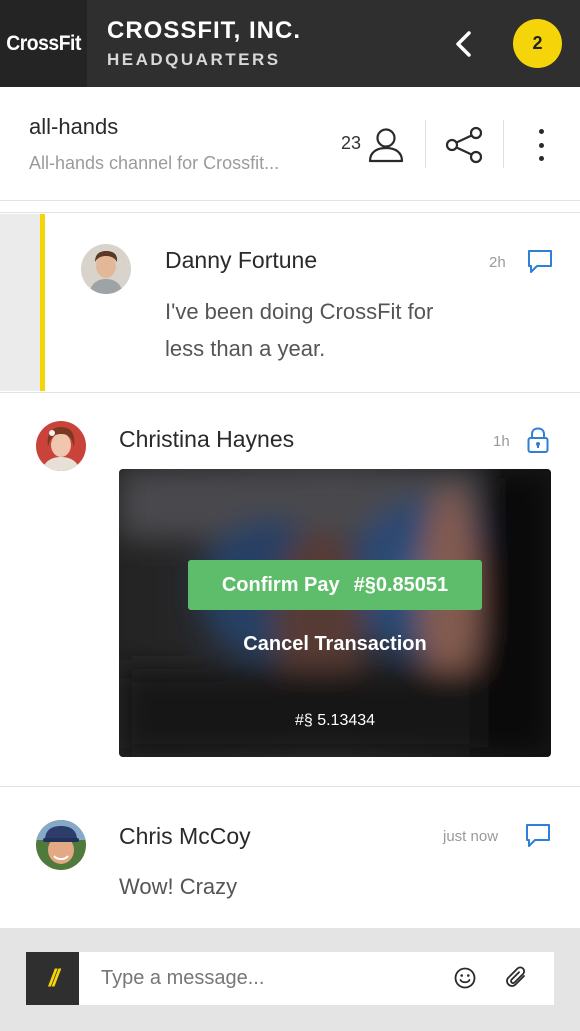 The width and height of the screenshot is (580, 1031). I want to click on paperclip-icon, so click(516, 976).